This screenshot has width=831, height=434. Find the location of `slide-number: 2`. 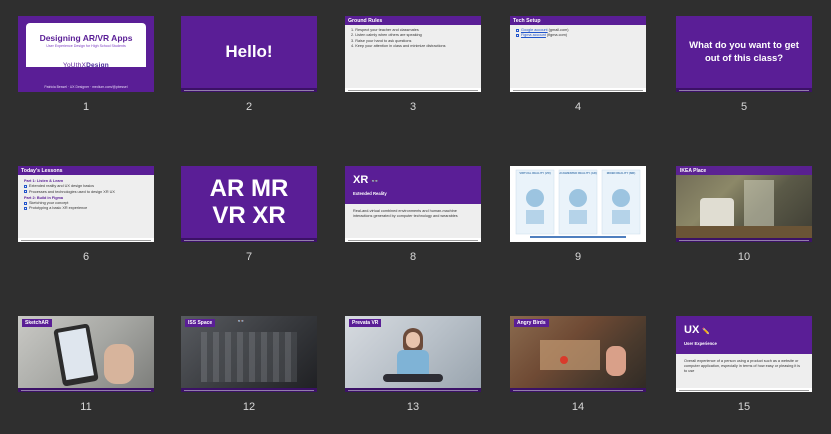

slide-number: 2 is located at coordinates (249, 107).